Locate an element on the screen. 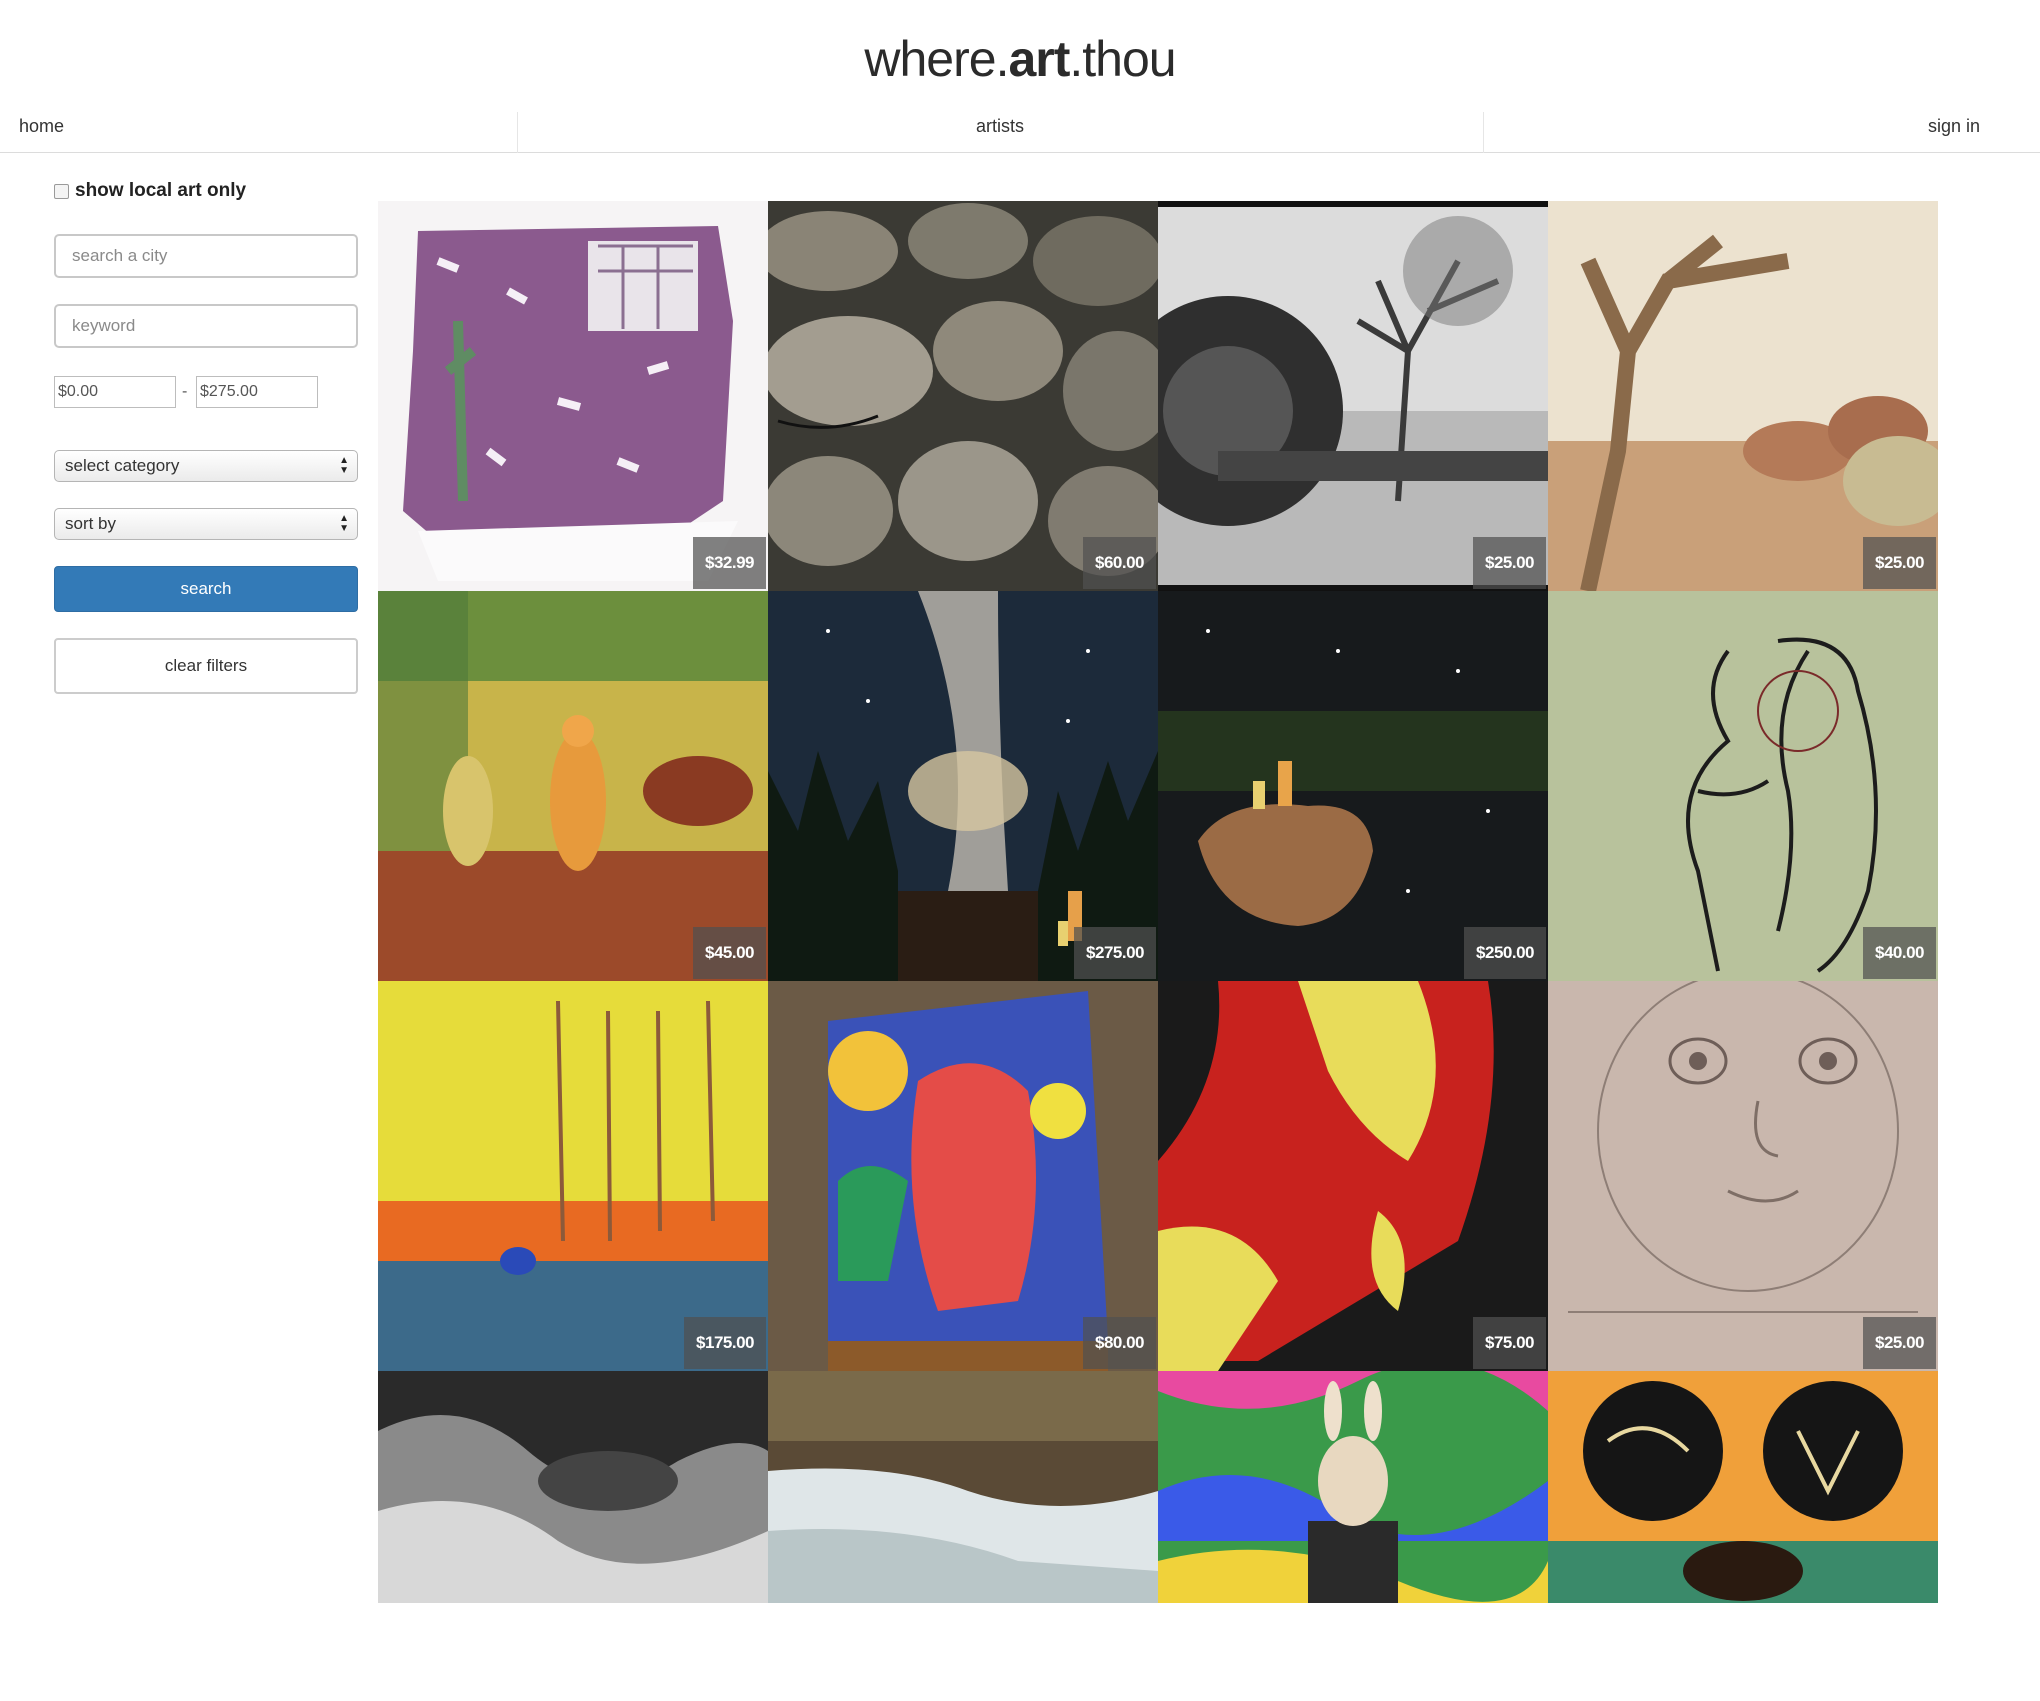 The height and width of the screenshot is (1701, 2040). artwork-tile: $80.00 is located at coordinates (963, 1176).